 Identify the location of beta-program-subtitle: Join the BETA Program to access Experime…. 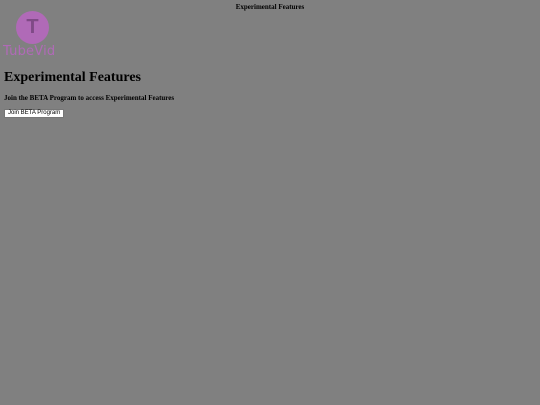
(89, 98).